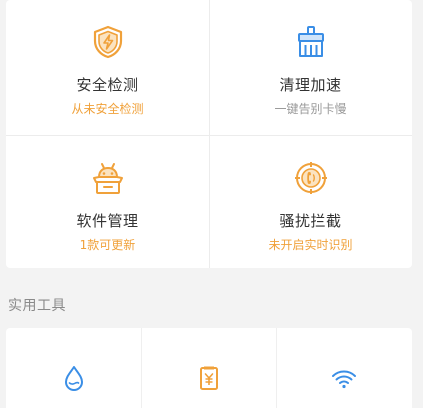 The width and height of the screenshot is (423, 408). I want to click on feature-subtitle: 一键告别卡慢, so click(310, 109).